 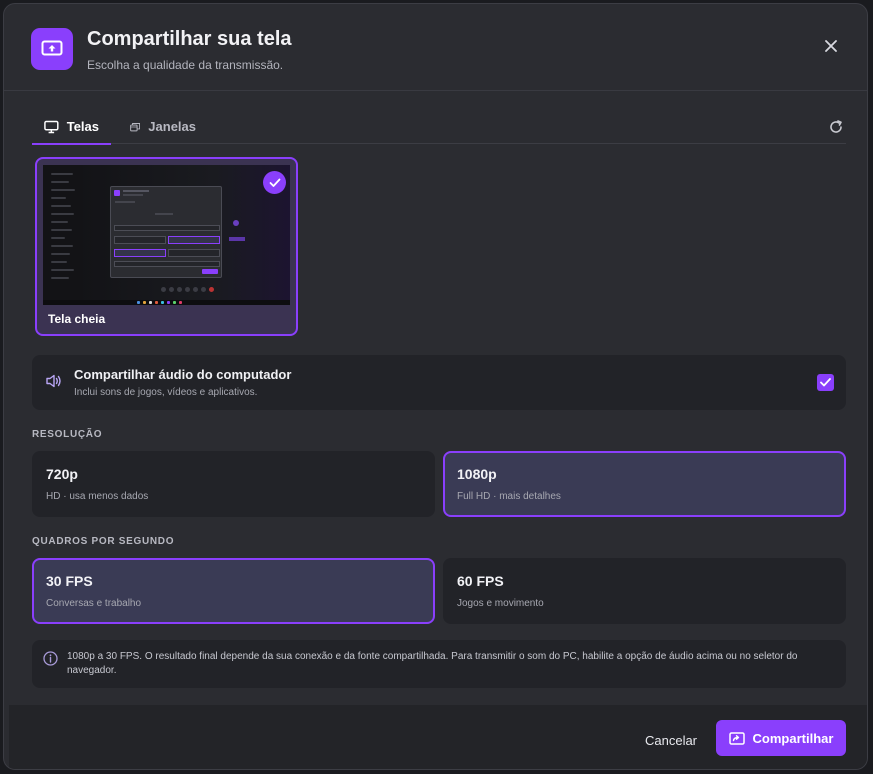 What do you see at coordinates (77, 319) in the screenshot?
I see `screen-option-label: Tela cheia` at bounding box center [77, 319].